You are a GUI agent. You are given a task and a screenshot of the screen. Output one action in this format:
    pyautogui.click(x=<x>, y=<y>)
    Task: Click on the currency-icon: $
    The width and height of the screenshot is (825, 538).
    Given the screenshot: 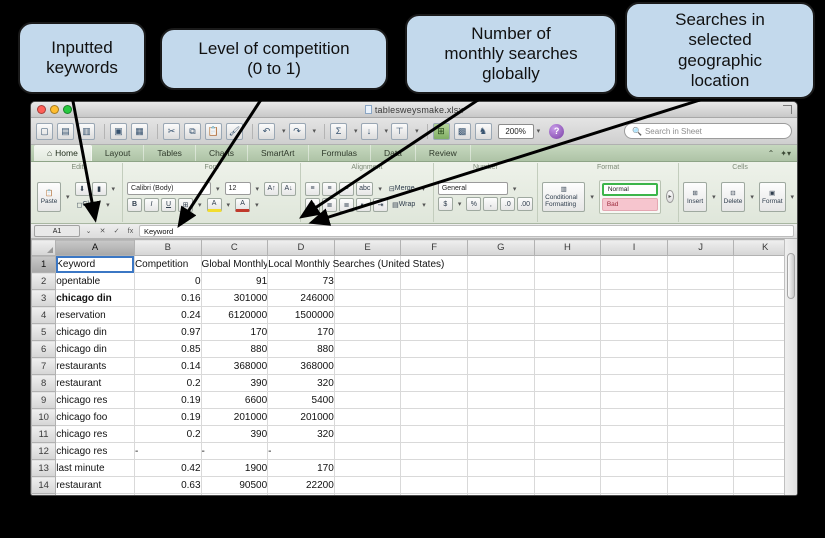 What is the action you would take?
    pyautogui.click(x=445, y=204)
    